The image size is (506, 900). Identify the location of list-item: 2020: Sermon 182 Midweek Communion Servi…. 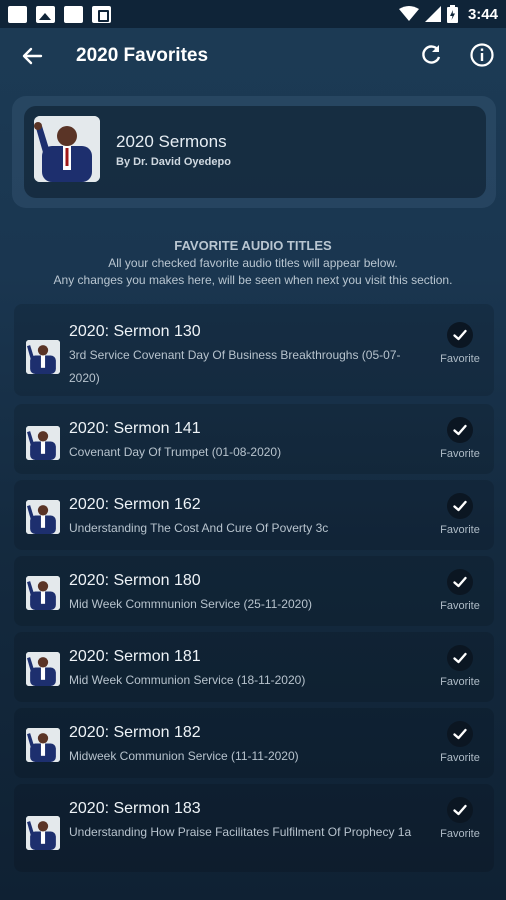
(254, 743).